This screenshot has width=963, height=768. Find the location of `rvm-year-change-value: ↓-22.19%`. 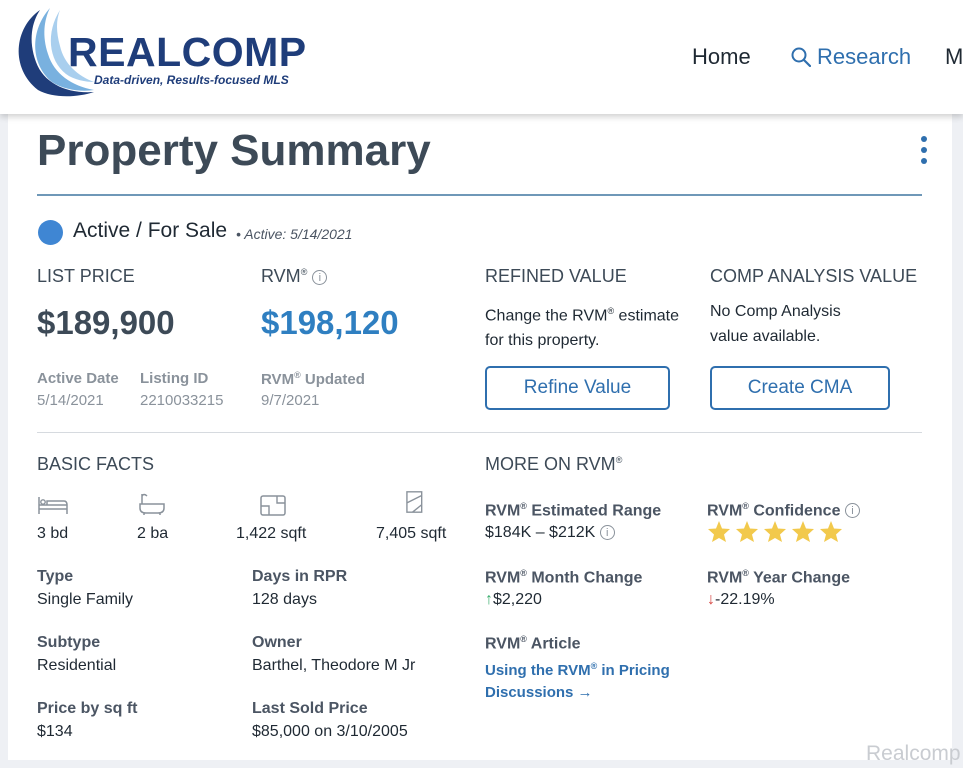

rvm-year-change-value: ↓-22.19% is located at coordinates (741, 600).